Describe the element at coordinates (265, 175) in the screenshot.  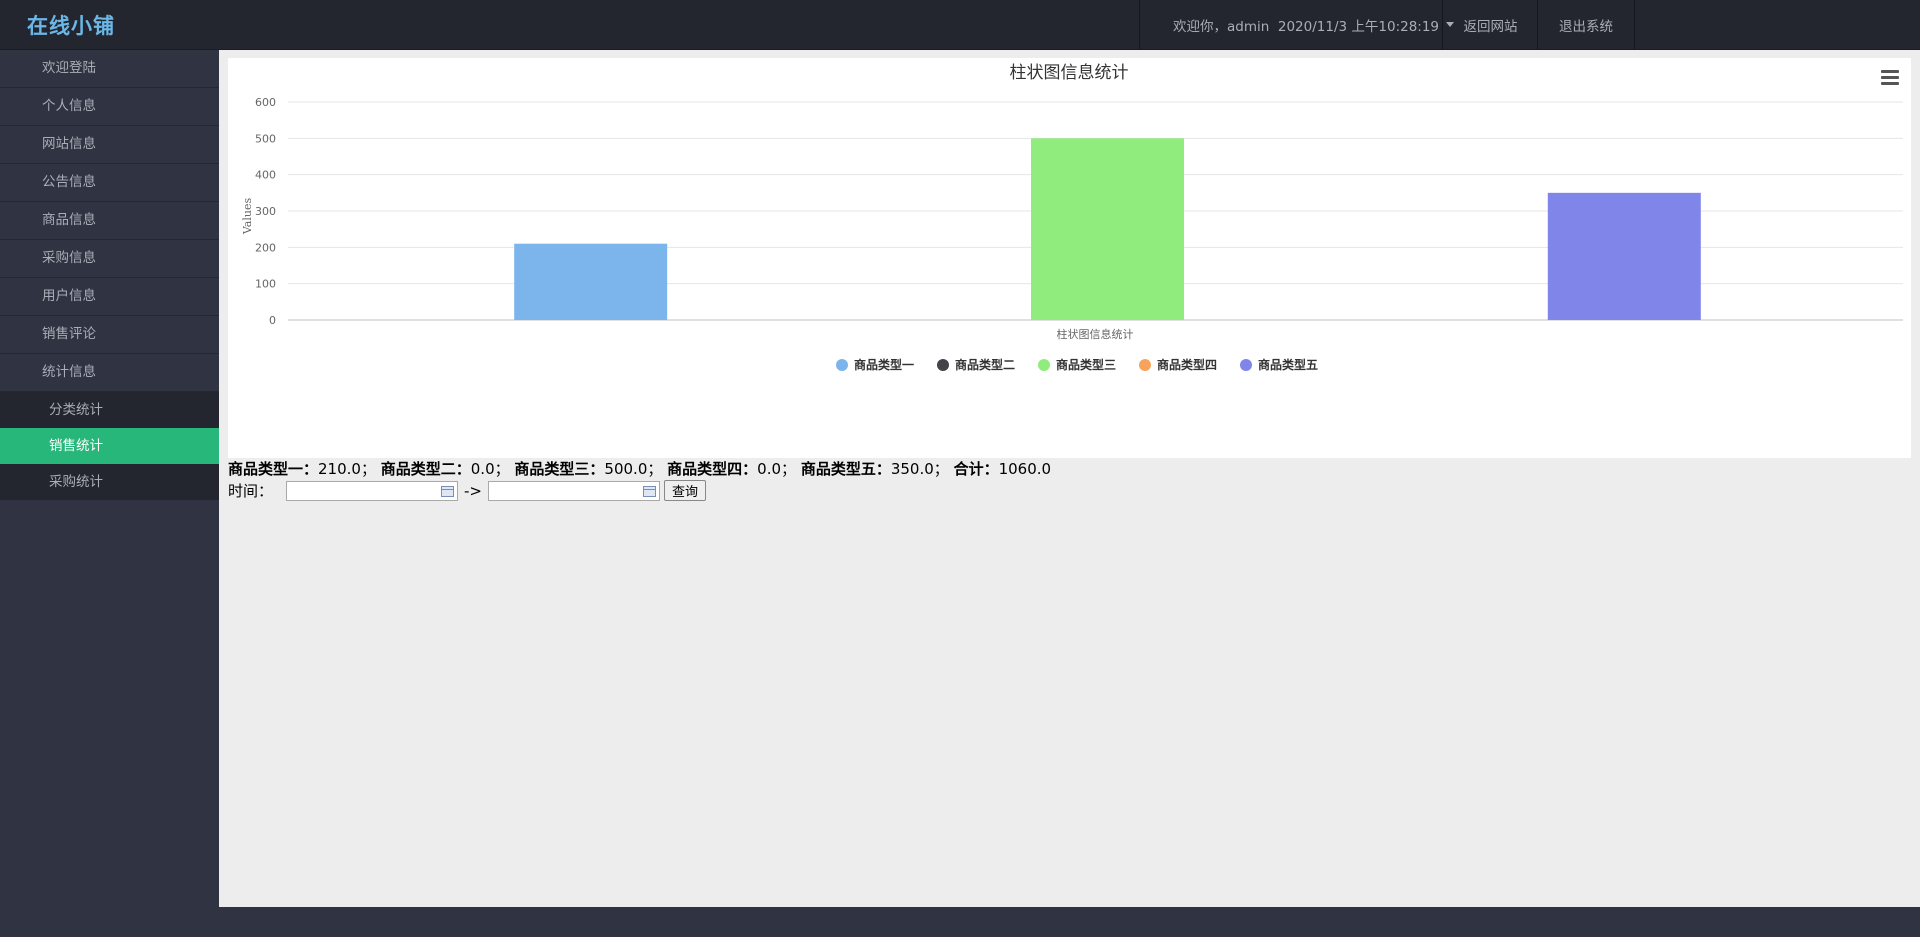
I see `y-tick-label: 400` at that location.